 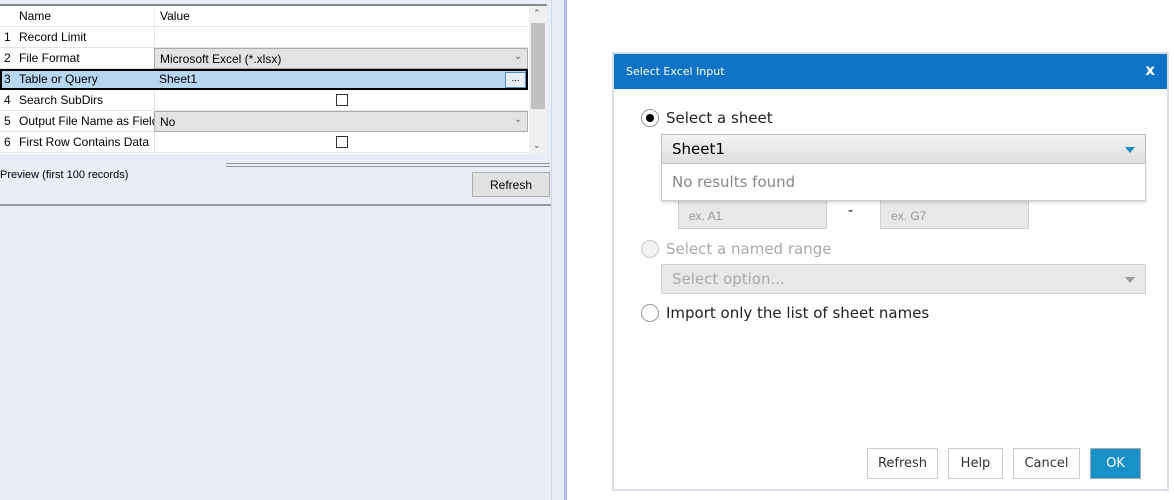 I want to click on first-row-data-checkbox, so click(x=342, y=142).